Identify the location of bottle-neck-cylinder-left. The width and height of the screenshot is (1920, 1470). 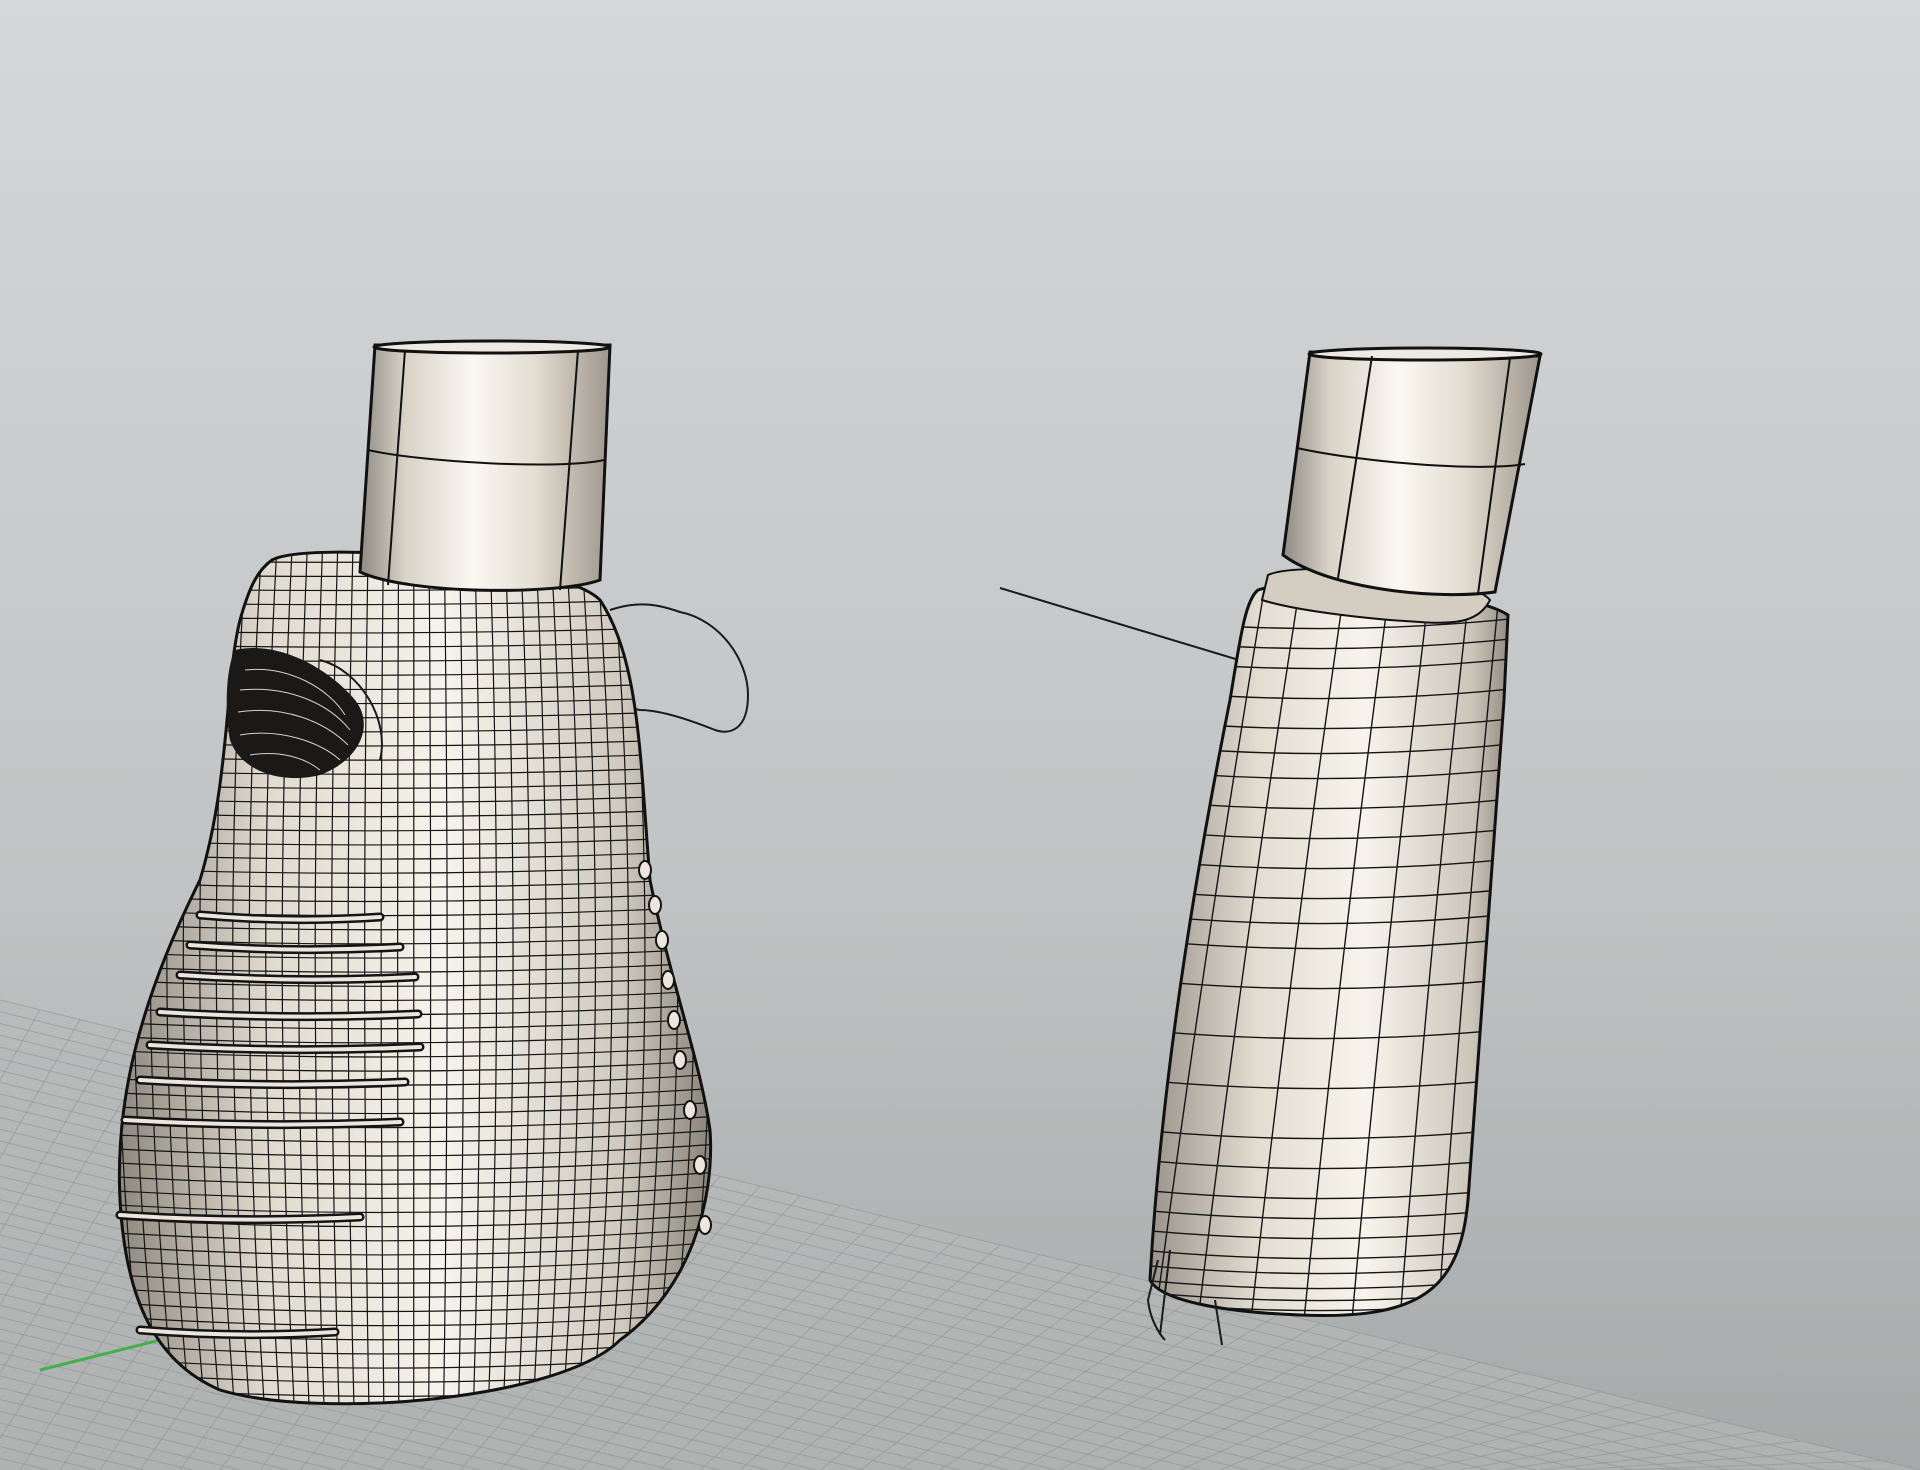
(485, 465).